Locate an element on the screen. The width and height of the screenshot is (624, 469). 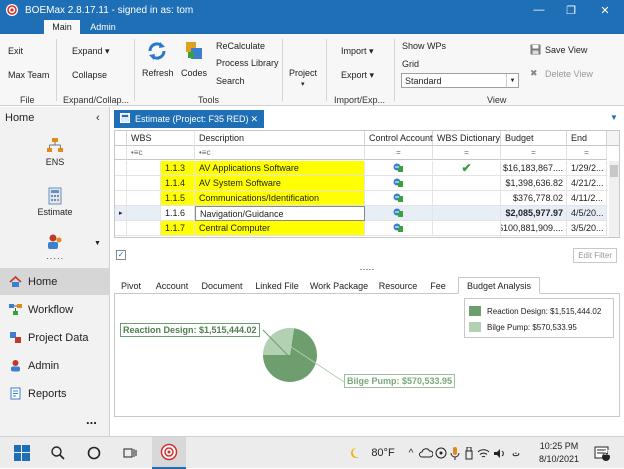
filter-end: = is located at coordinates (587, 153).